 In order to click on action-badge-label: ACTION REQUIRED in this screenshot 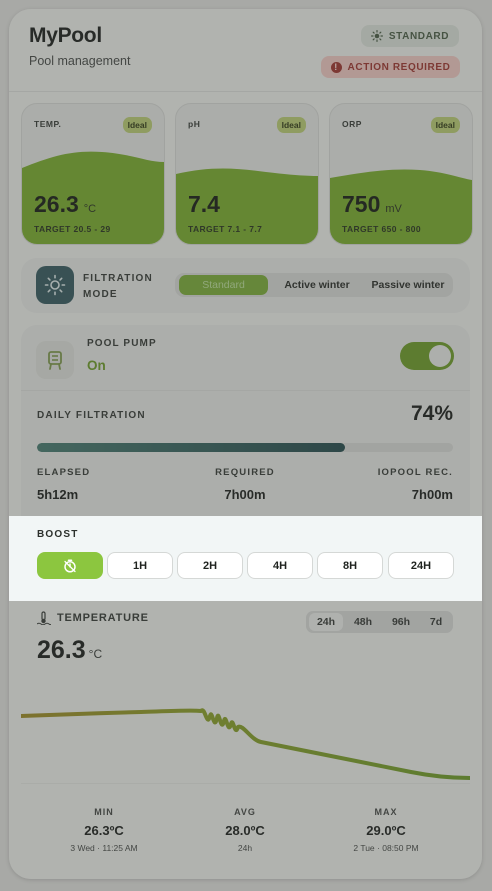, I will do `click(399, 67)`.